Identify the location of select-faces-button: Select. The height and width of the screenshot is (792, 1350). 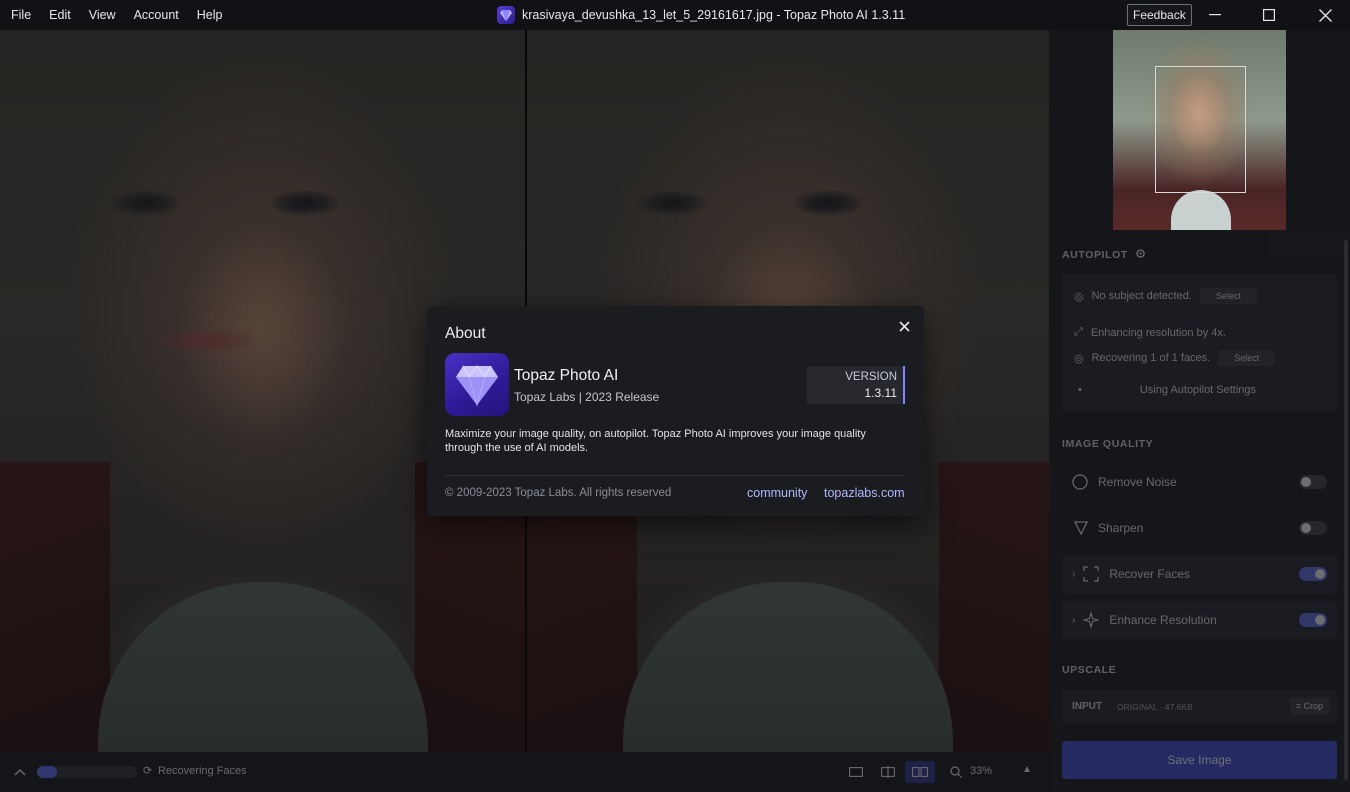
(1247, 358).